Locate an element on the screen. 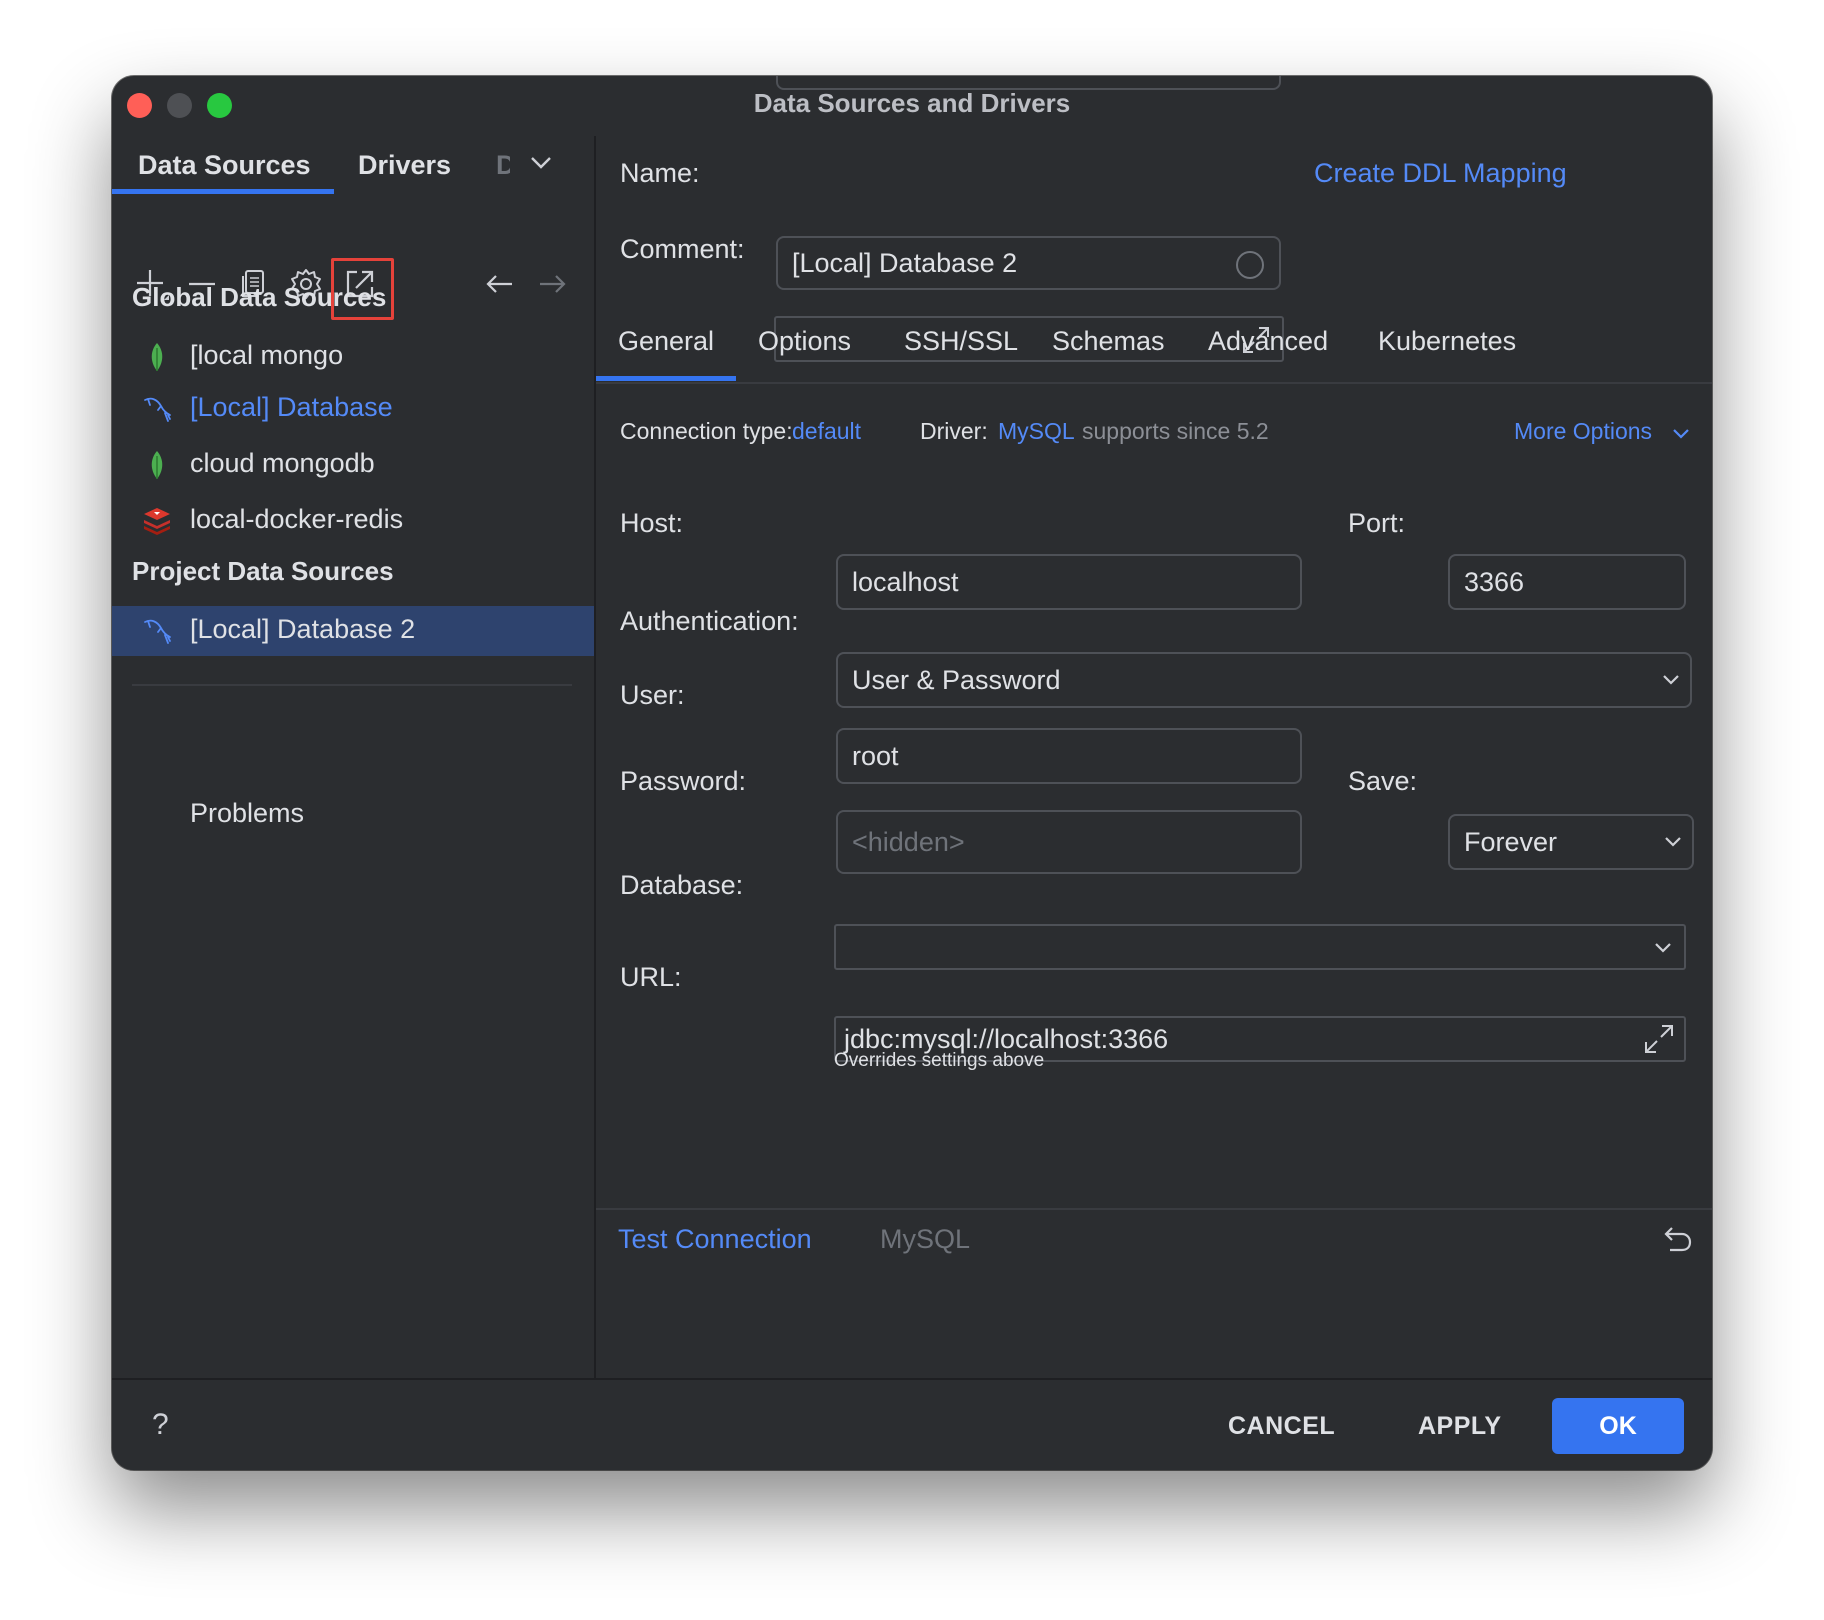 This screenshot has width=1824, height=1620. port-input: 3366 is located at coordinates (1567, 582).